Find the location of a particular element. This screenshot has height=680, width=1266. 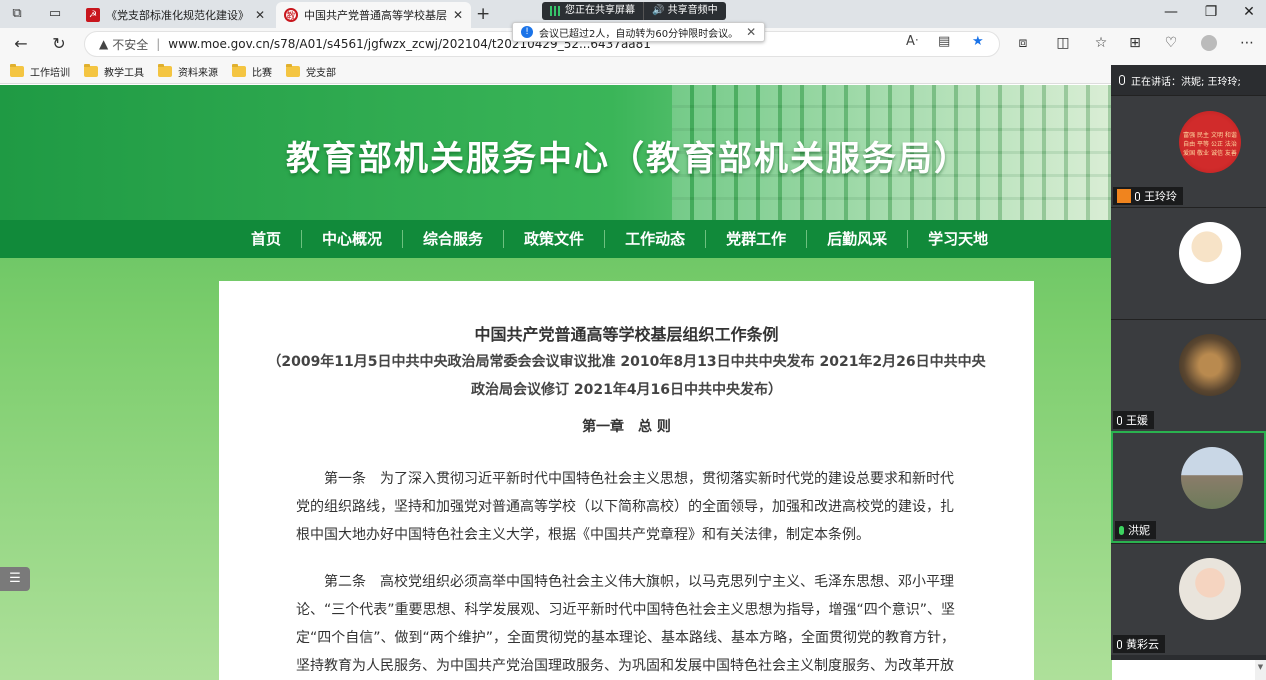

workspaces-icon: ⧉ is located at coordinates (17, 14).